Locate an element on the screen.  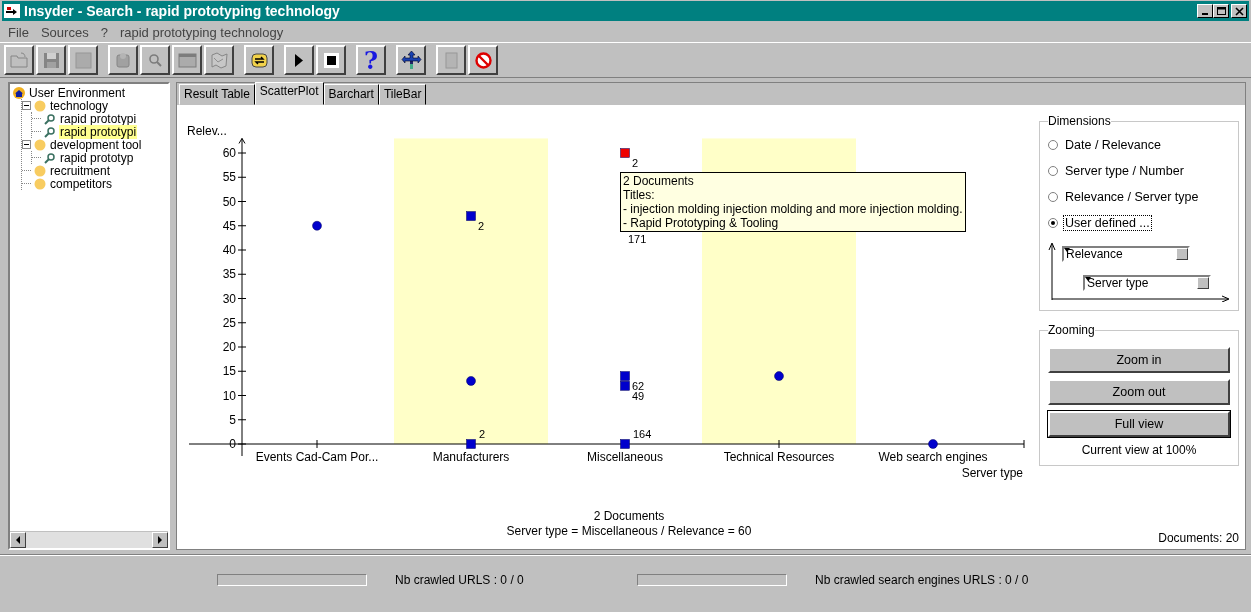
scroll-left-icon is located at coordinates (18, 540).